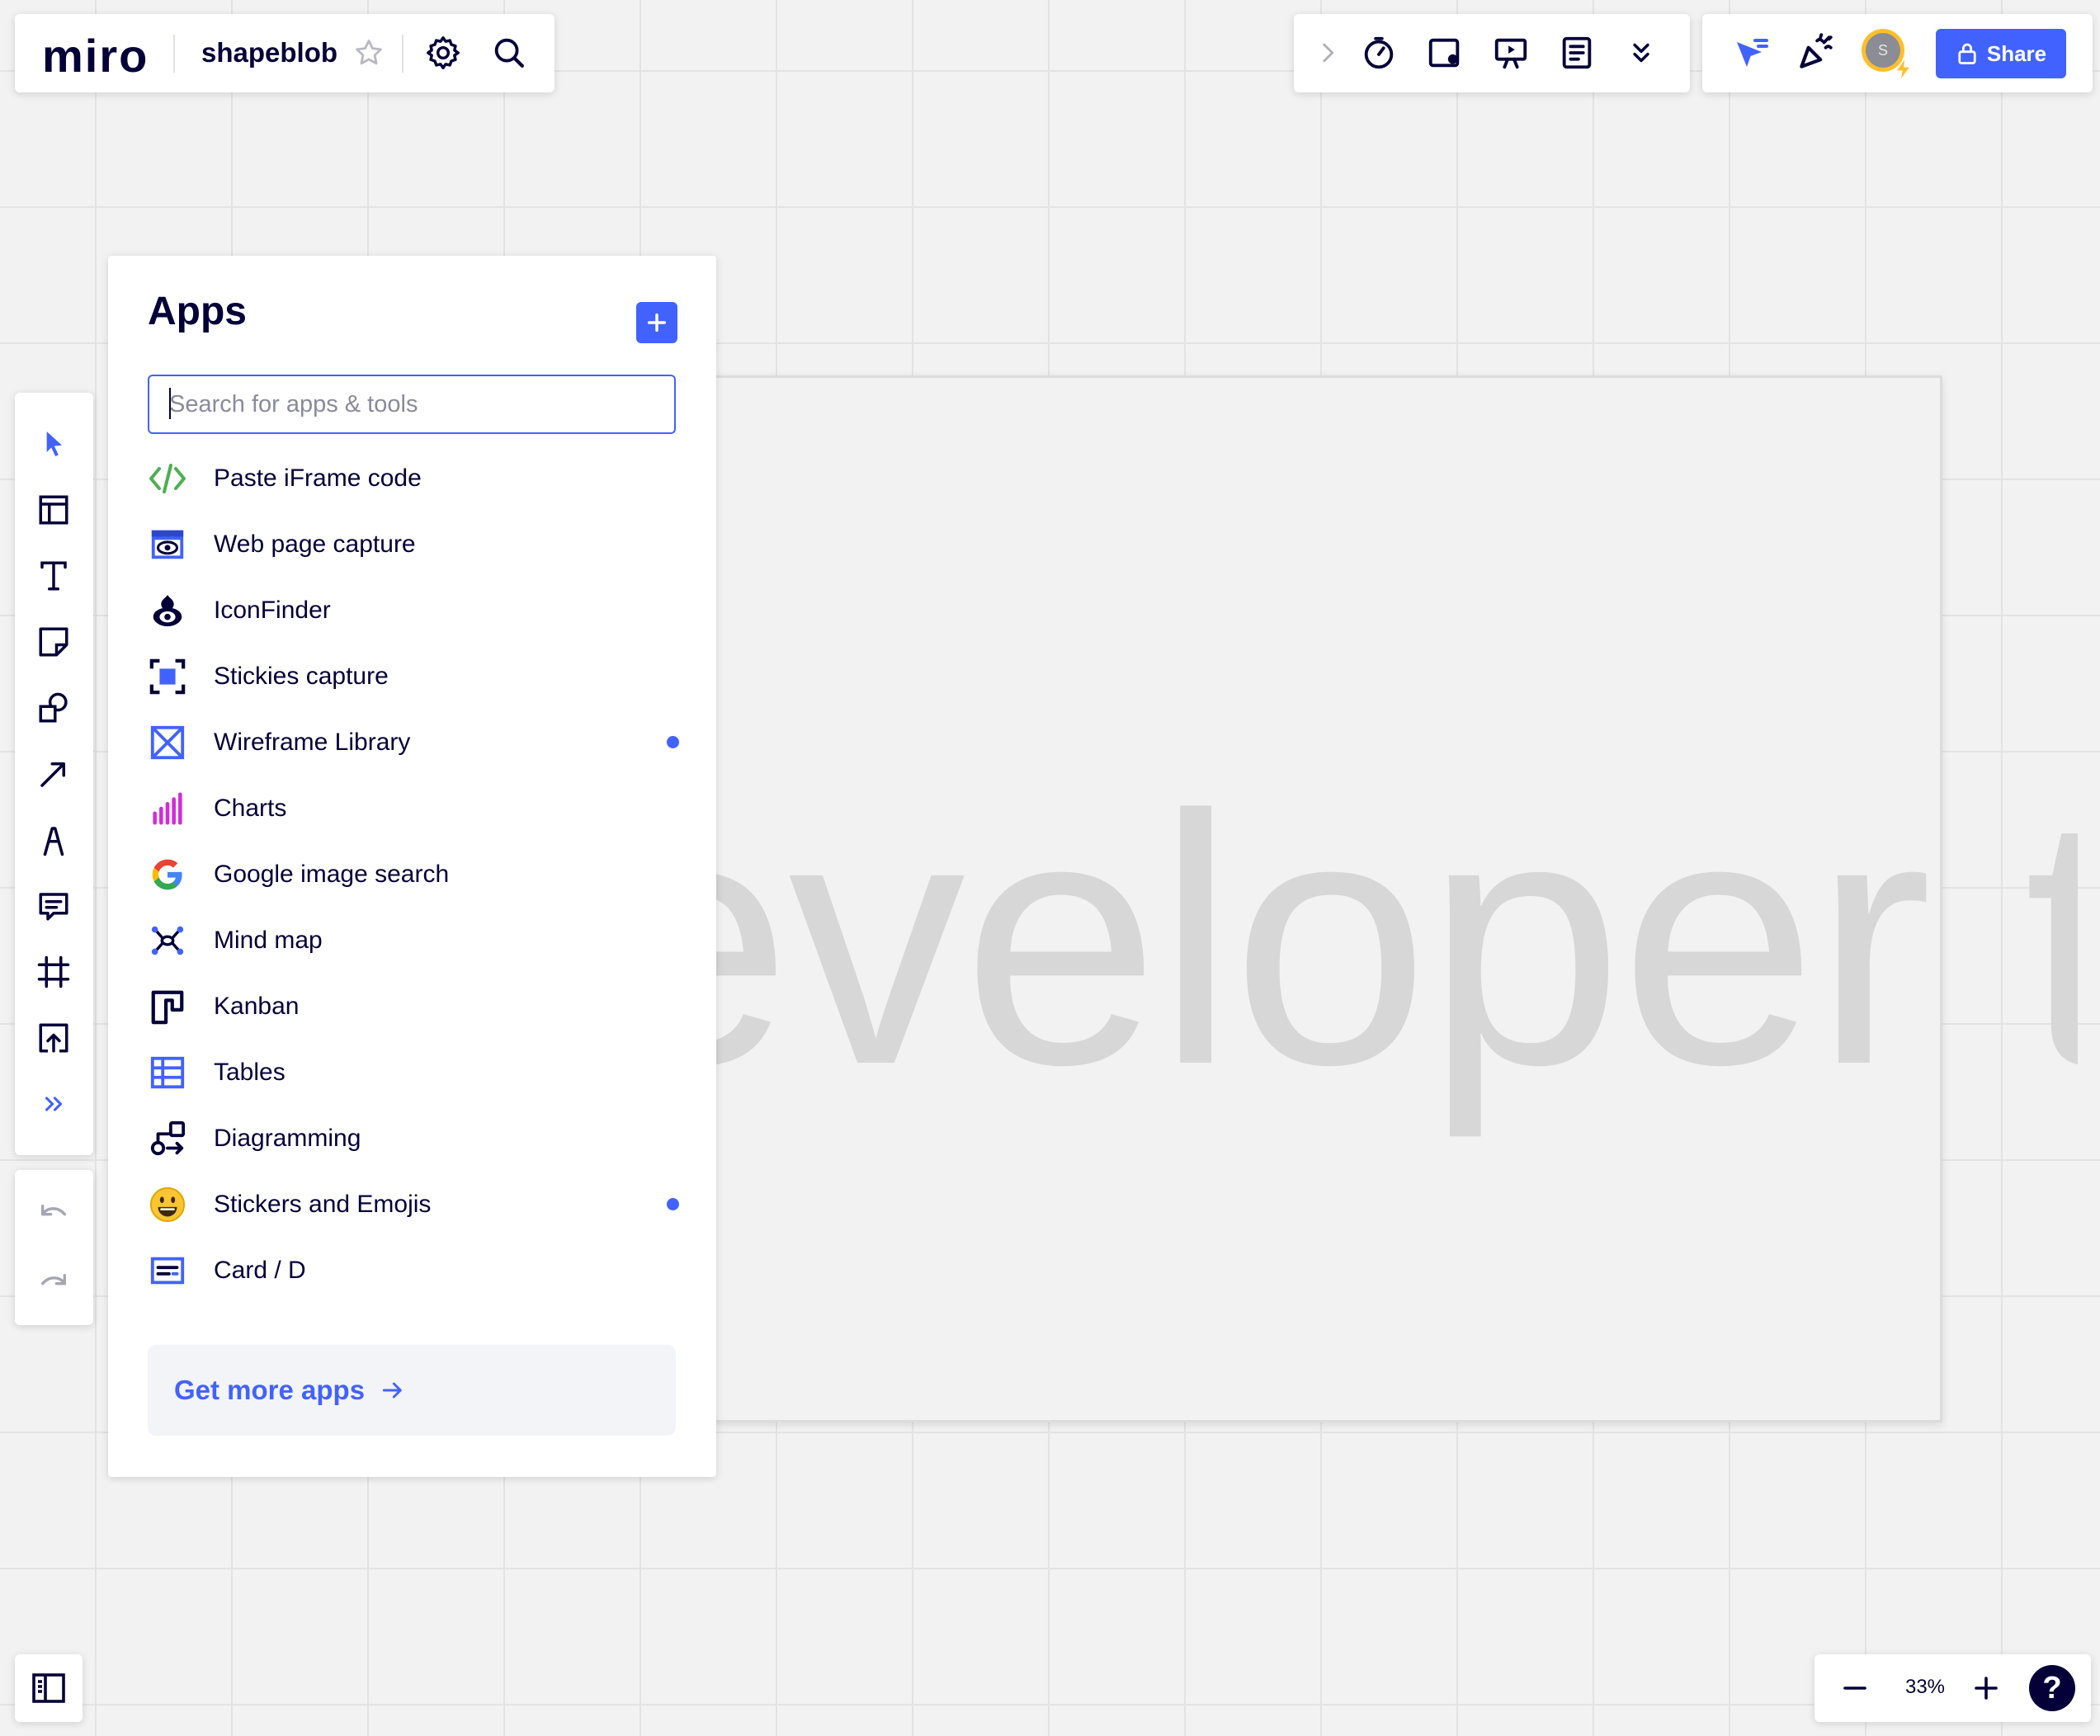 Image resolution: width=2100 pixels, height=1736 pixels. I want to click on more-tools-button, so click(53, 1104).